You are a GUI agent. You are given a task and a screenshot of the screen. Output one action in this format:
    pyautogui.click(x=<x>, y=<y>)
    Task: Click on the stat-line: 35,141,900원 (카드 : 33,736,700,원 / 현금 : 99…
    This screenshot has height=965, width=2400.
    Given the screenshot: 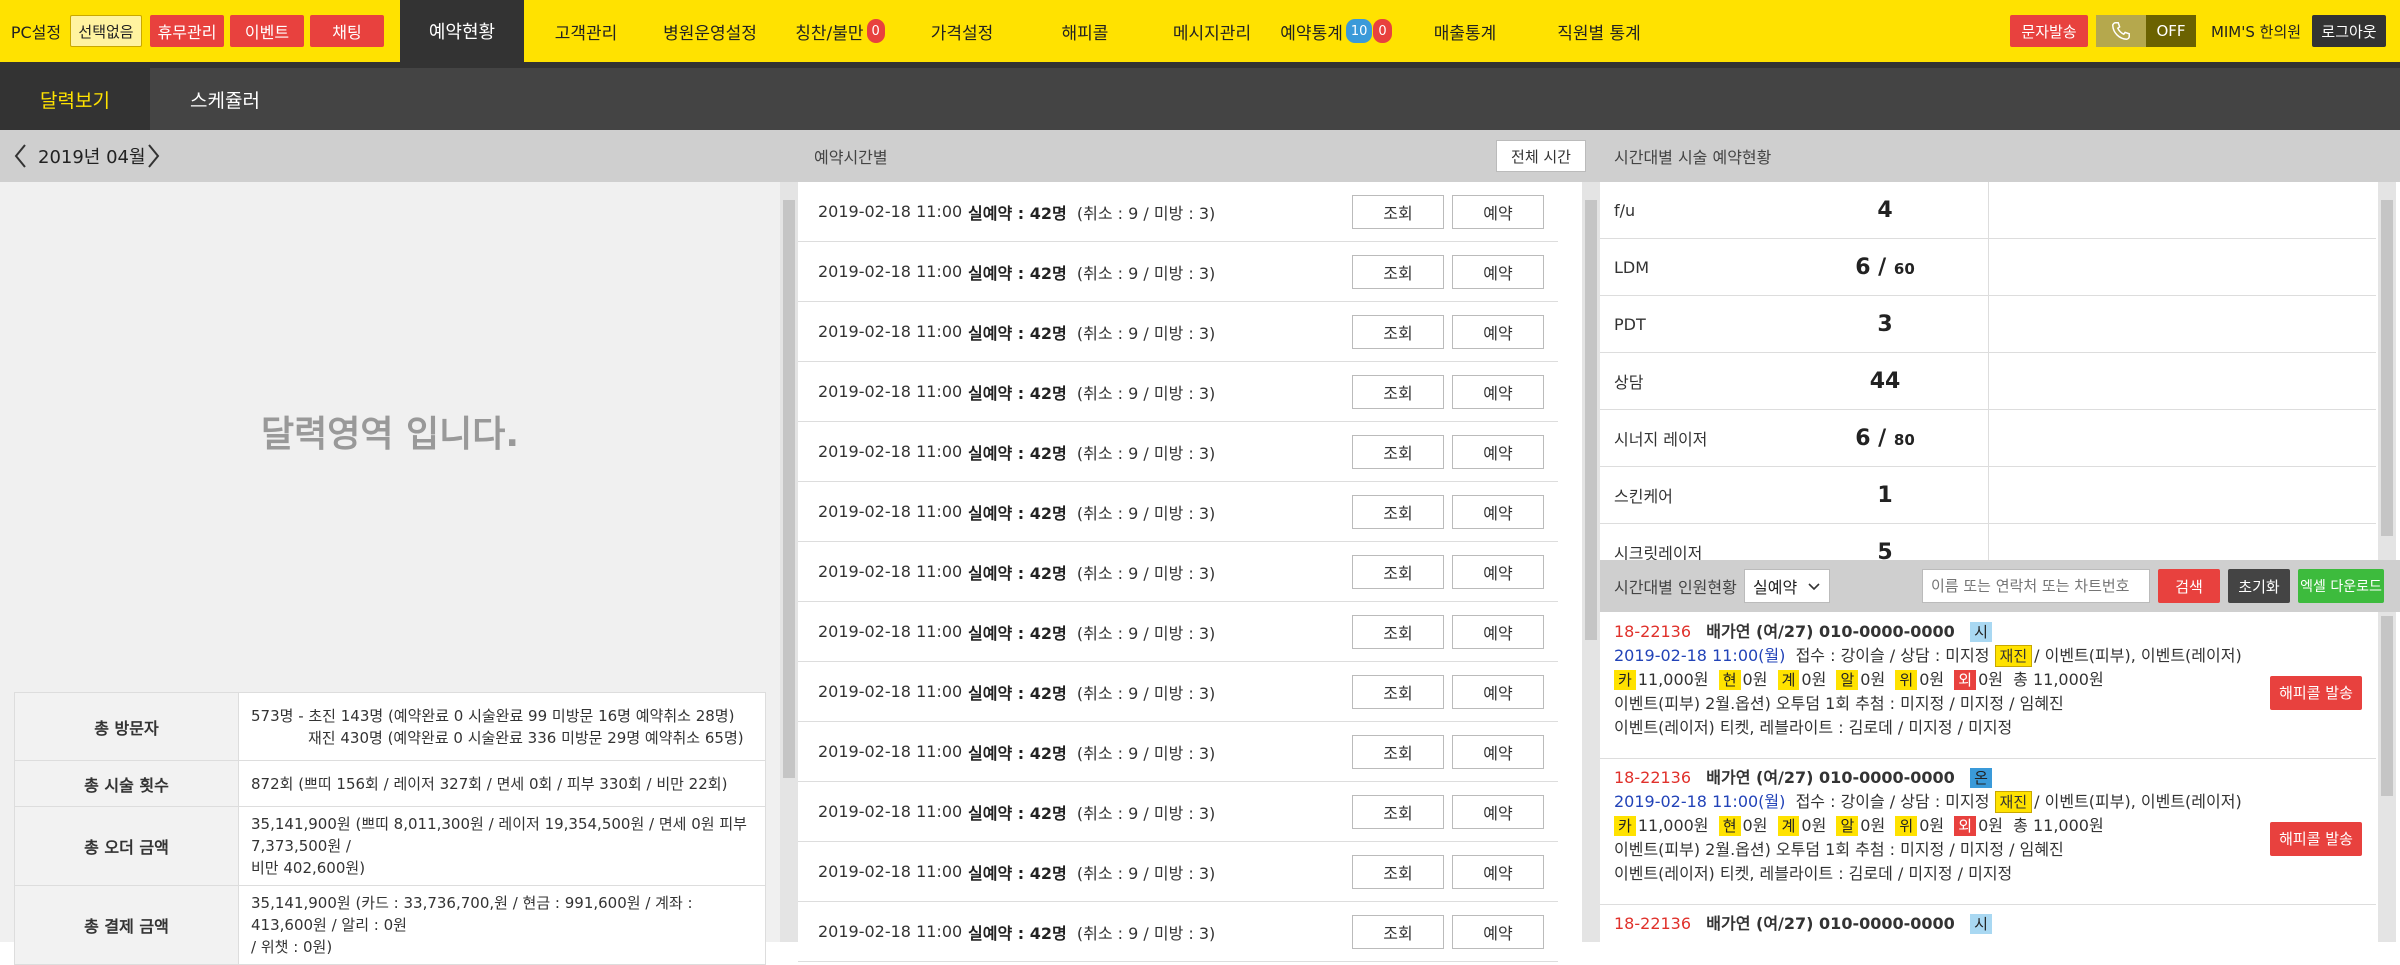 What is the action you would take?
    pyautogui.click(x=472, y=914)
    